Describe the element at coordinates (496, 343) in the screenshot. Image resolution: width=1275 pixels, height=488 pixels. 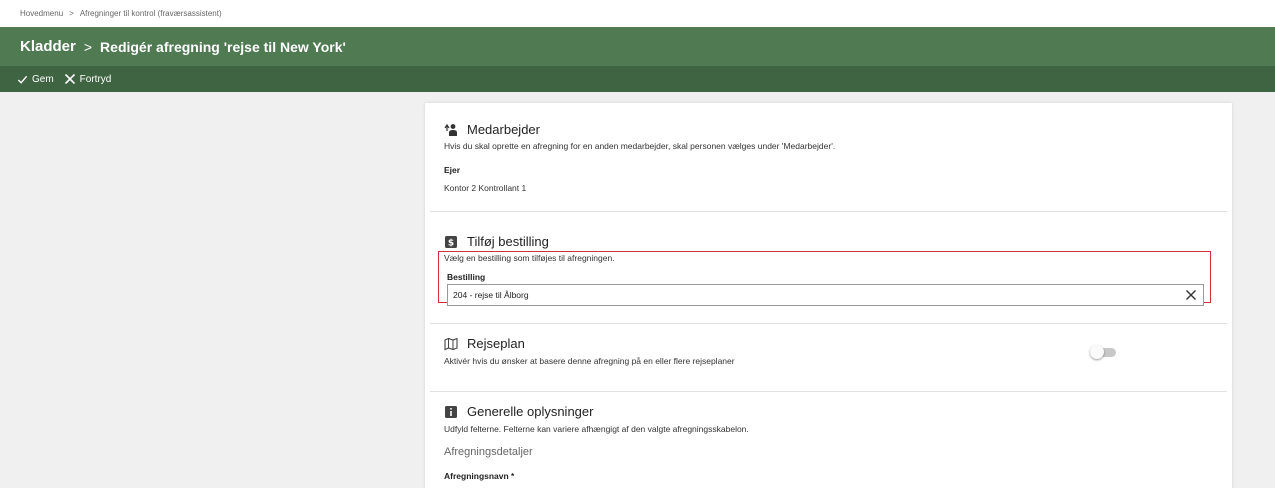
I see `travelplan-section-title: Rejseplan` at that location.